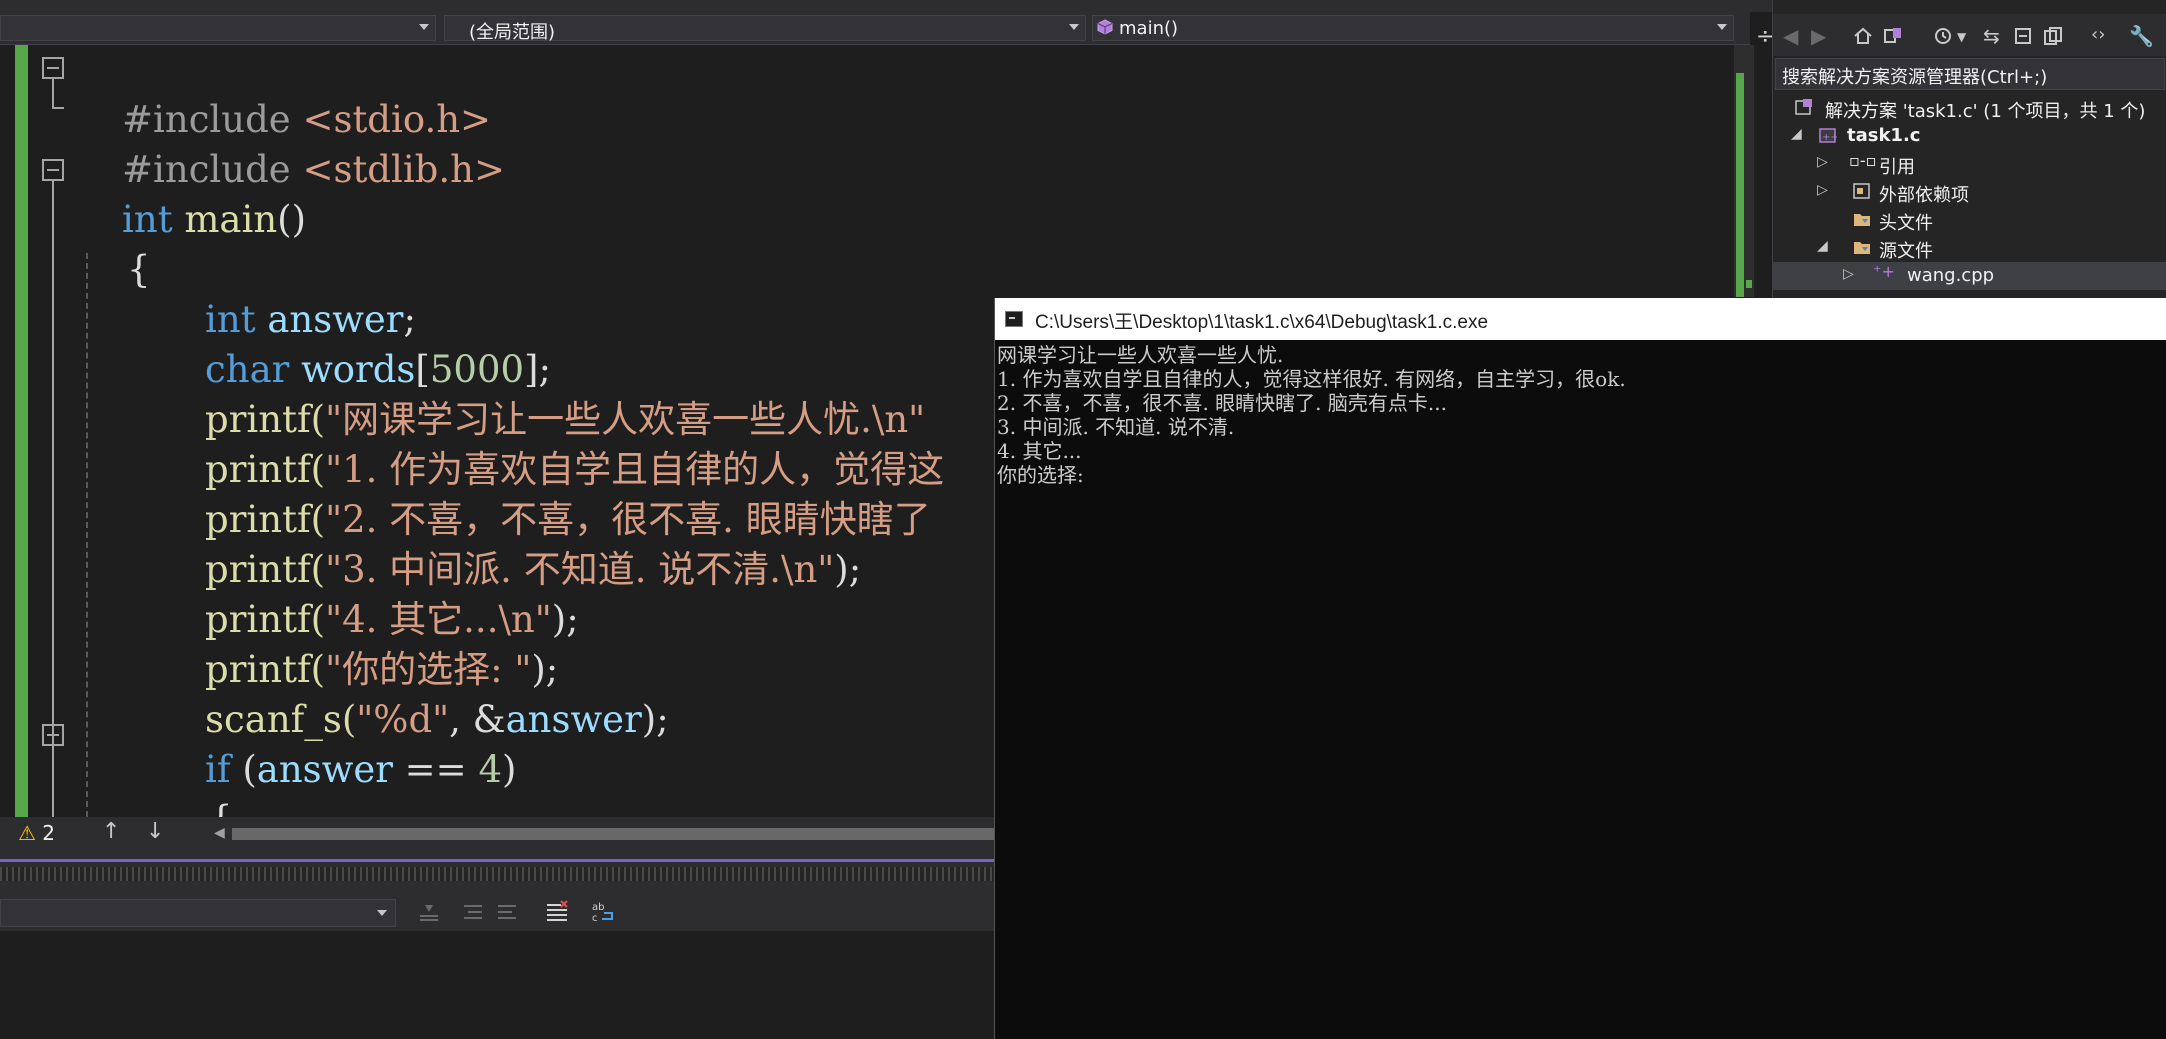  I want to click on console-app-icon, so click(1014, 319).